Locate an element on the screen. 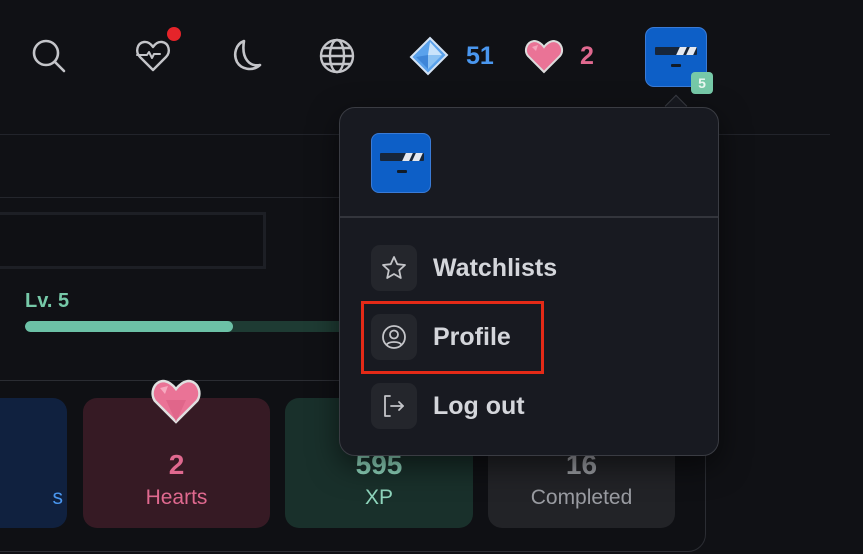 This screenshot has width=863, height=554. search-icon is located at coordinates (49, 56).